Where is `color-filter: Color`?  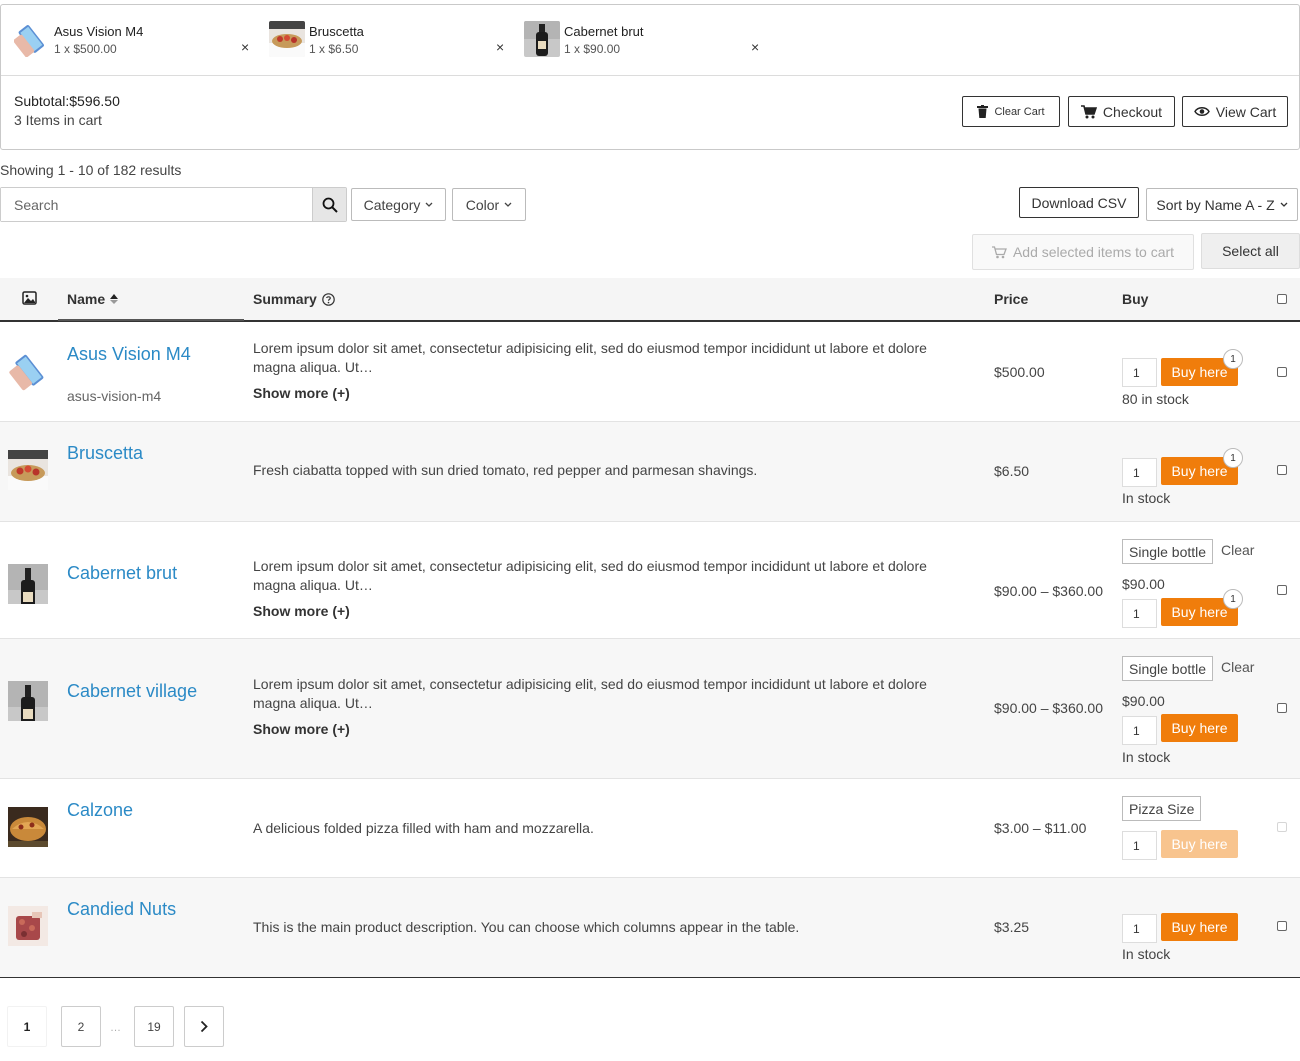
color-filter: Color is located at coordinates (489, 204).